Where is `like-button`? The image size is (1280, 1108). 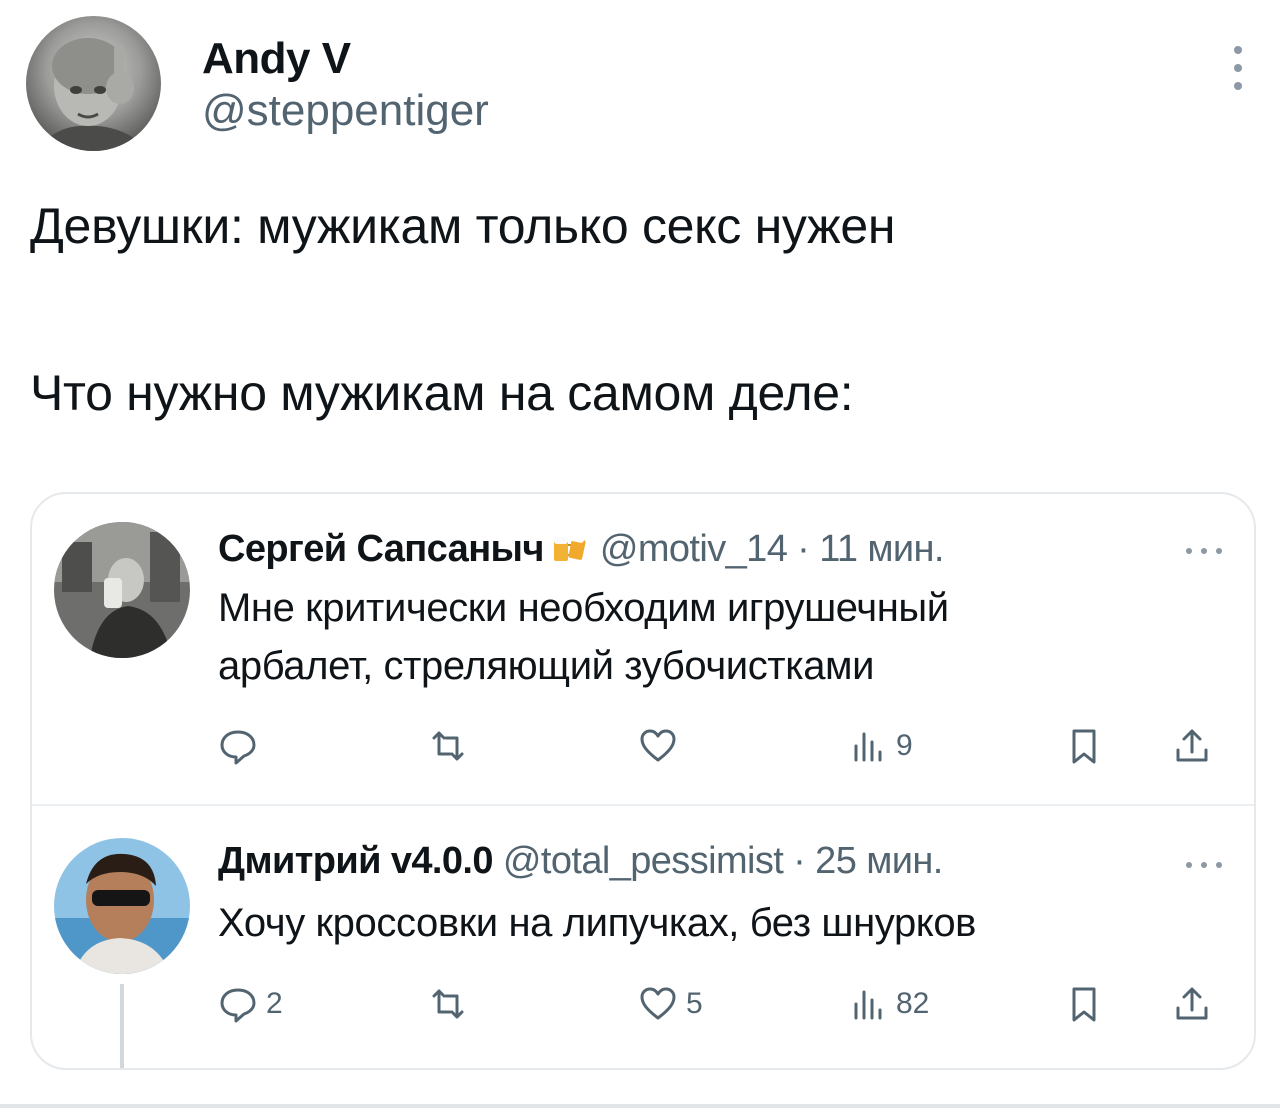 like-button is located at coordinates (662, 746).